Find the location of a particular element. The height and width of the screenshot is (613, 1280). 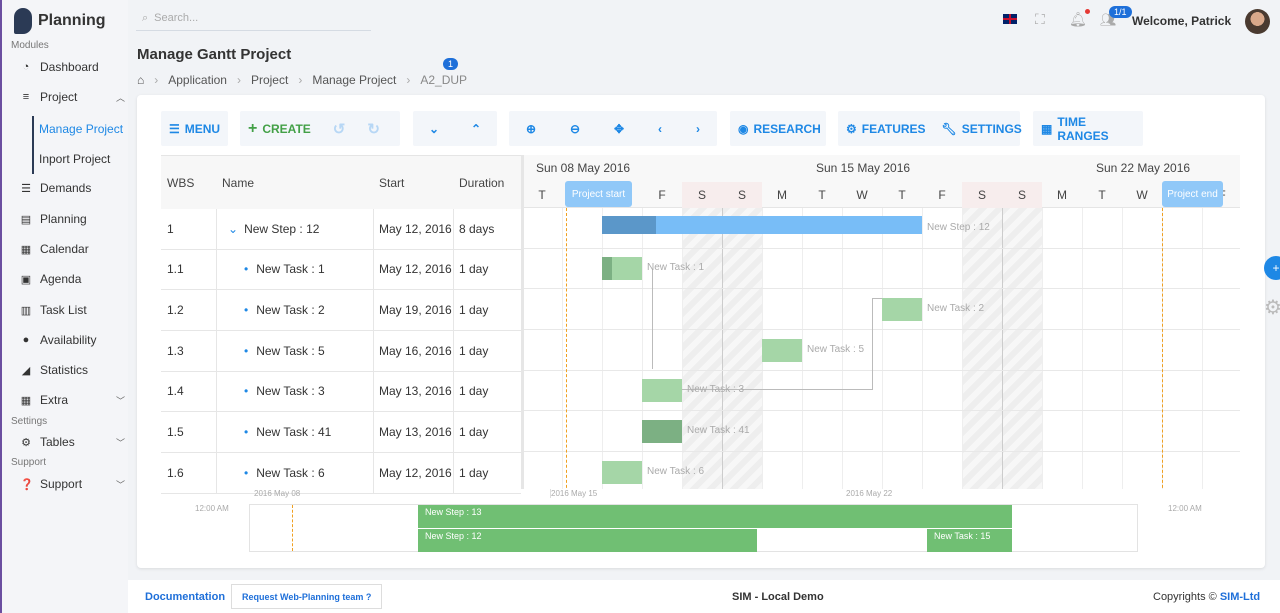

label: TIME RANGES is located at coordinates (1083, 128).